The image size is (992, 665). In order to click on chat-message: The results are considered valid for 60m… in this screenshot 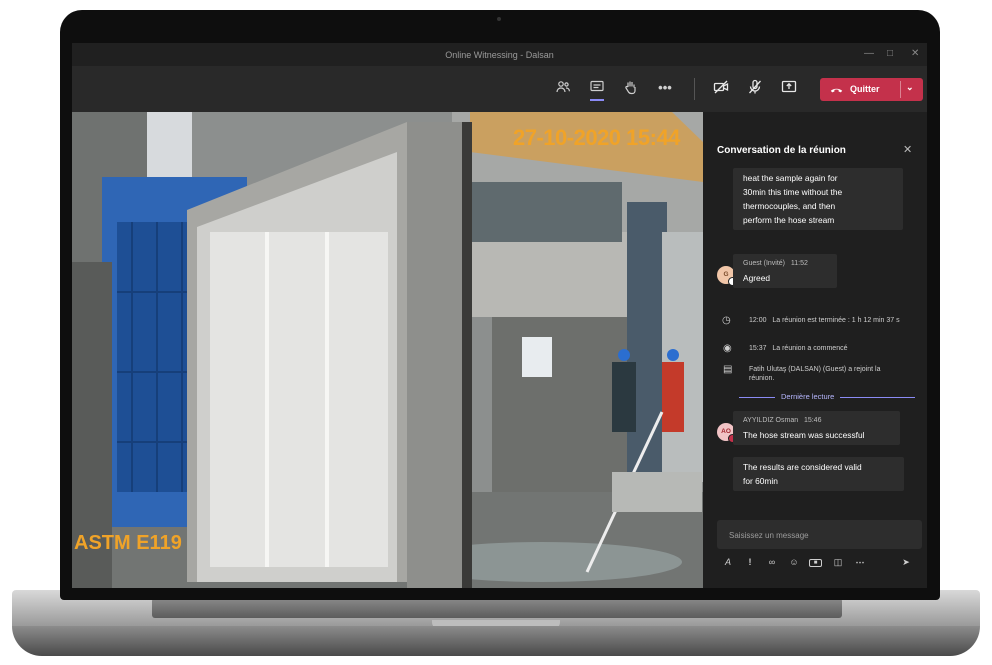, I will do `click(818, 474)`.